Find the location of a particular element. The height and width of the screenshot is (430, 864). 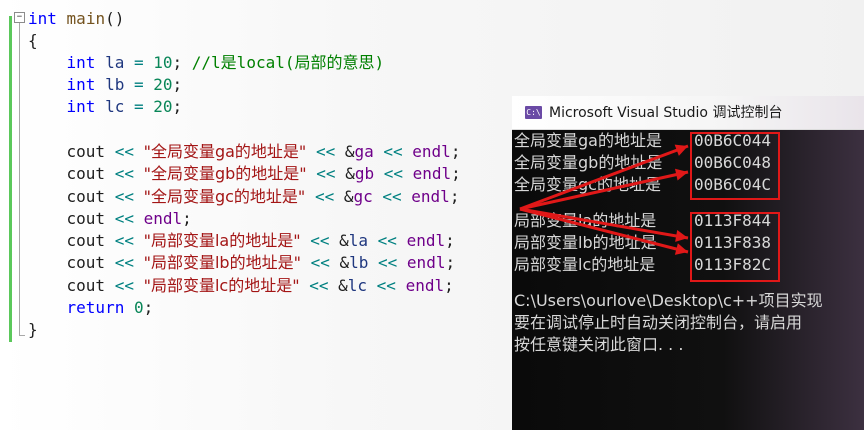

code-line: cout << "局部变量la的地址是" << &la << endl; is located at coordinates (241, 241).